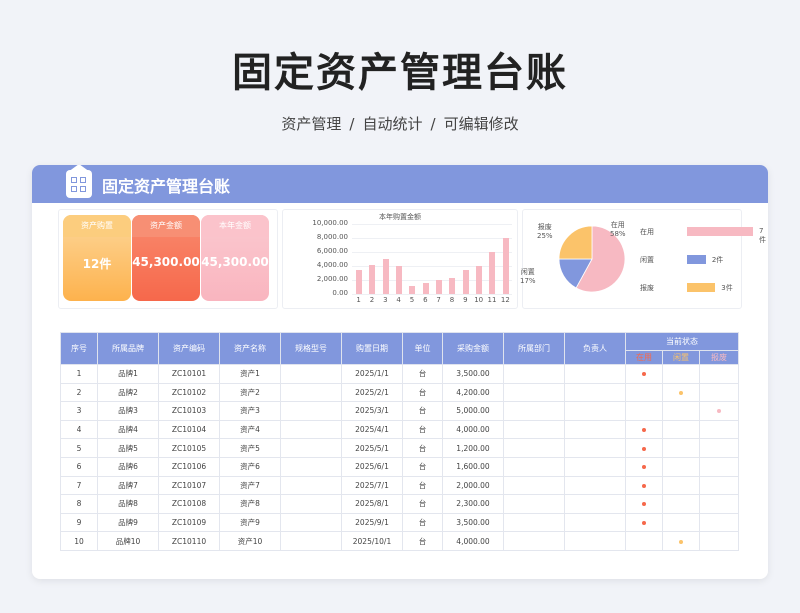 Image resolution: width=800 pixels, height=613 pixels. What do you see at coordinates (372, 374) in the screenshot?
I see `row-date-cell: 2025/1/1` at bounding box center [372, 374].